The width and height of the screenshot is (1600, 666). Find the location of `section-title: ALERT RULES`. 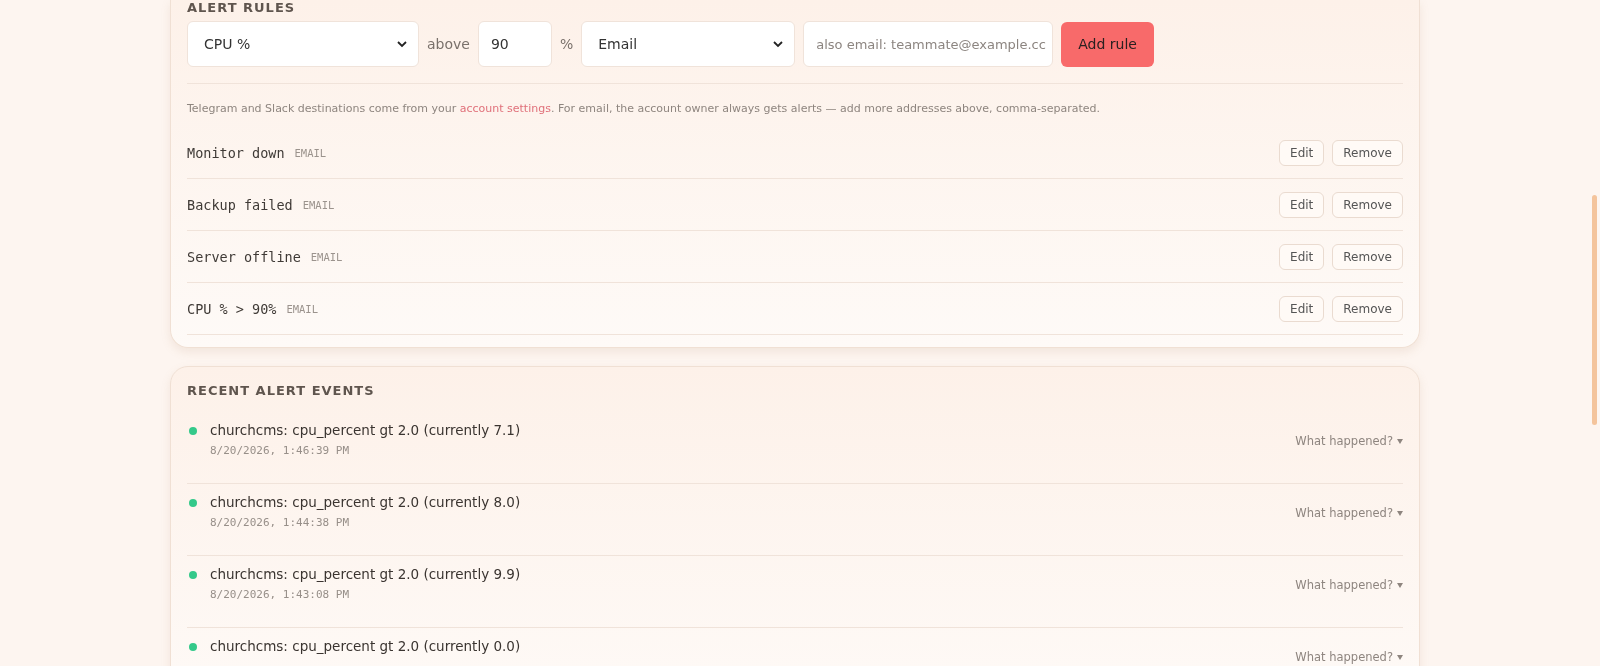

section-title: ALERT RULES is located at coordinates (242, 7).